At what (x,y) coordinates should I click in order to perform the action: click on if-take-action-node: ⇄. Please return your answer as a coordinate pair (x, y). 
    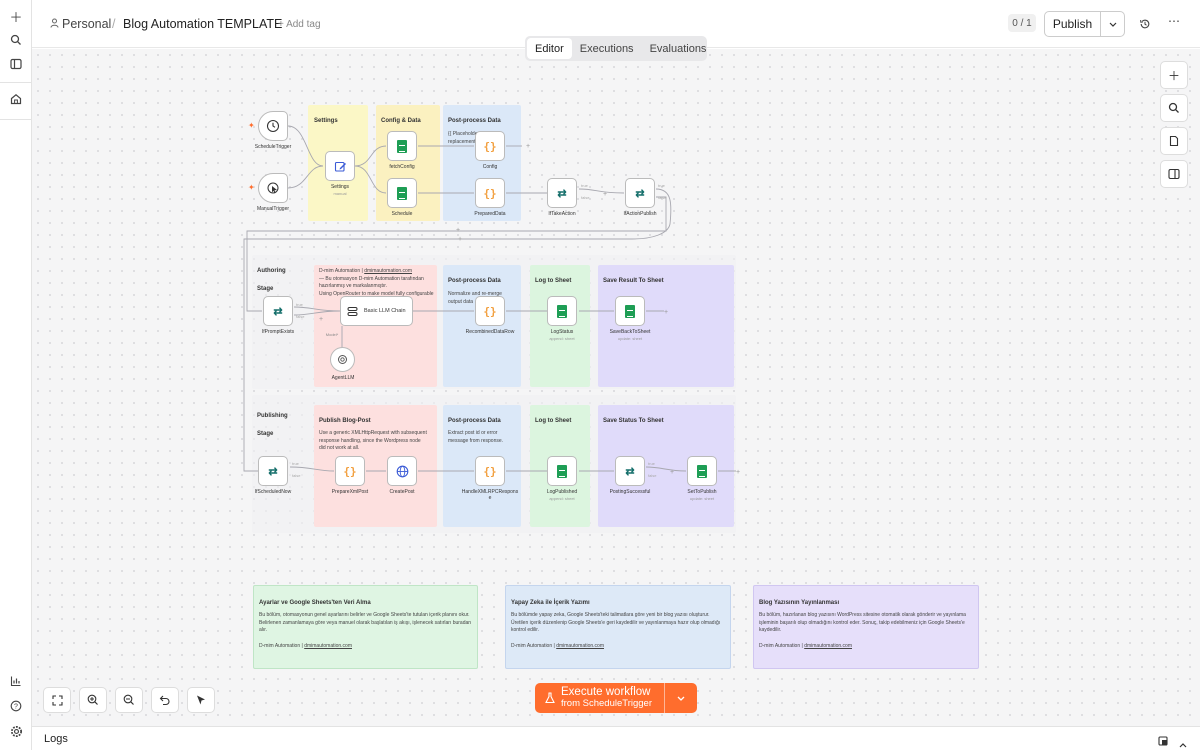
    Looking at the image, I should click on (562, 193).